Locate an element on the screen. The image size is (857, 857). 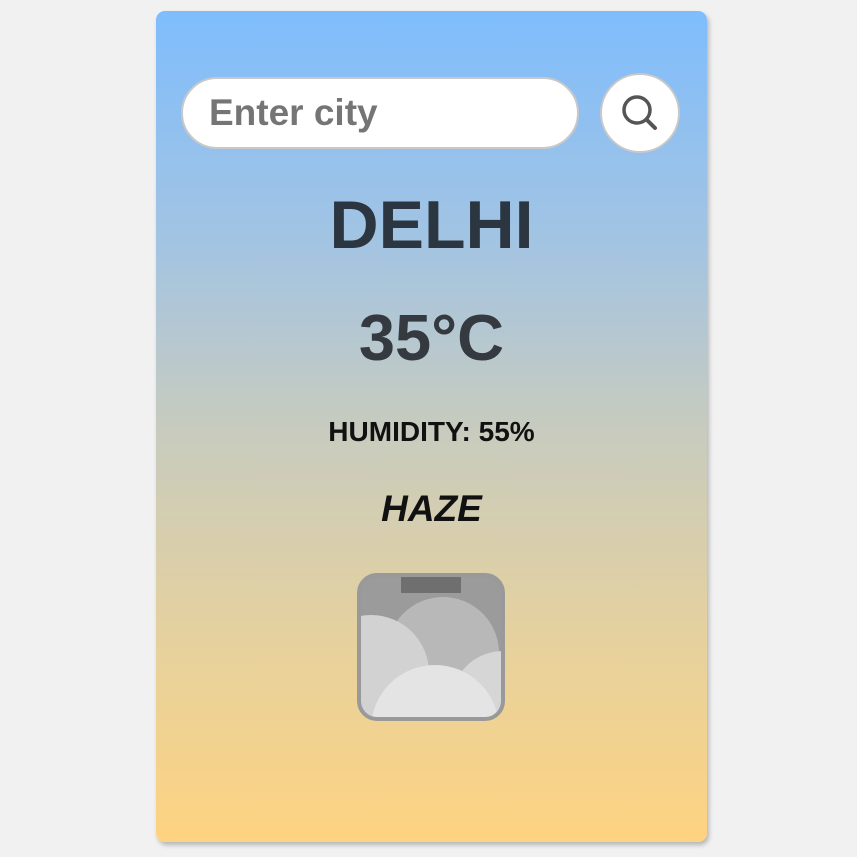
city-search-input is located at coordinates (380, 113).